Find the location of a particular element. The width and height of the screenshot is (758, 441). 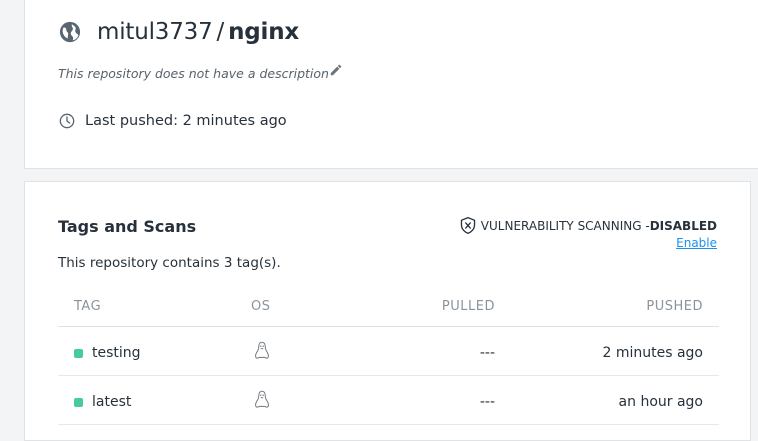

tag-name: latest is located at coordinates (111, 402).